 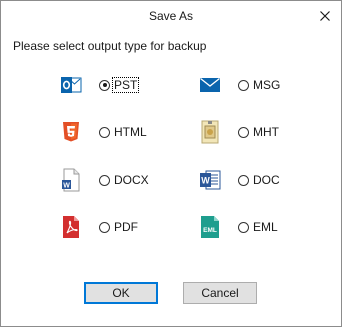 I want to click on radio-pdf, so click(x=104, y=227).